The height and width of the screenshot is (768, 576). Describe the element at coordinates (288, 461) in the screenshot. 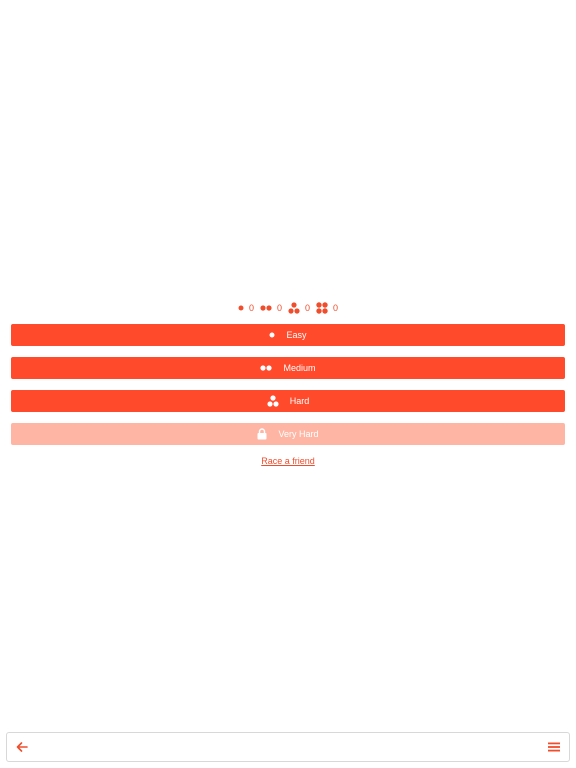

I see `race-a-friend-link: Race a friend` at that location.